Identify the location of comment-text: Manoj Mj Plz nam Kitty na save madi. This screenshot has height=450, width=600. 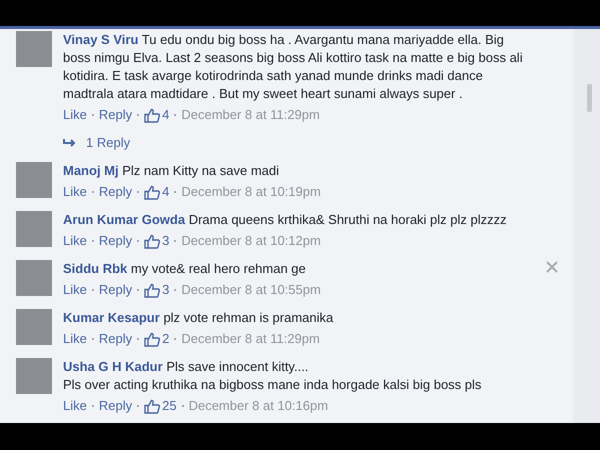
(171, 171).